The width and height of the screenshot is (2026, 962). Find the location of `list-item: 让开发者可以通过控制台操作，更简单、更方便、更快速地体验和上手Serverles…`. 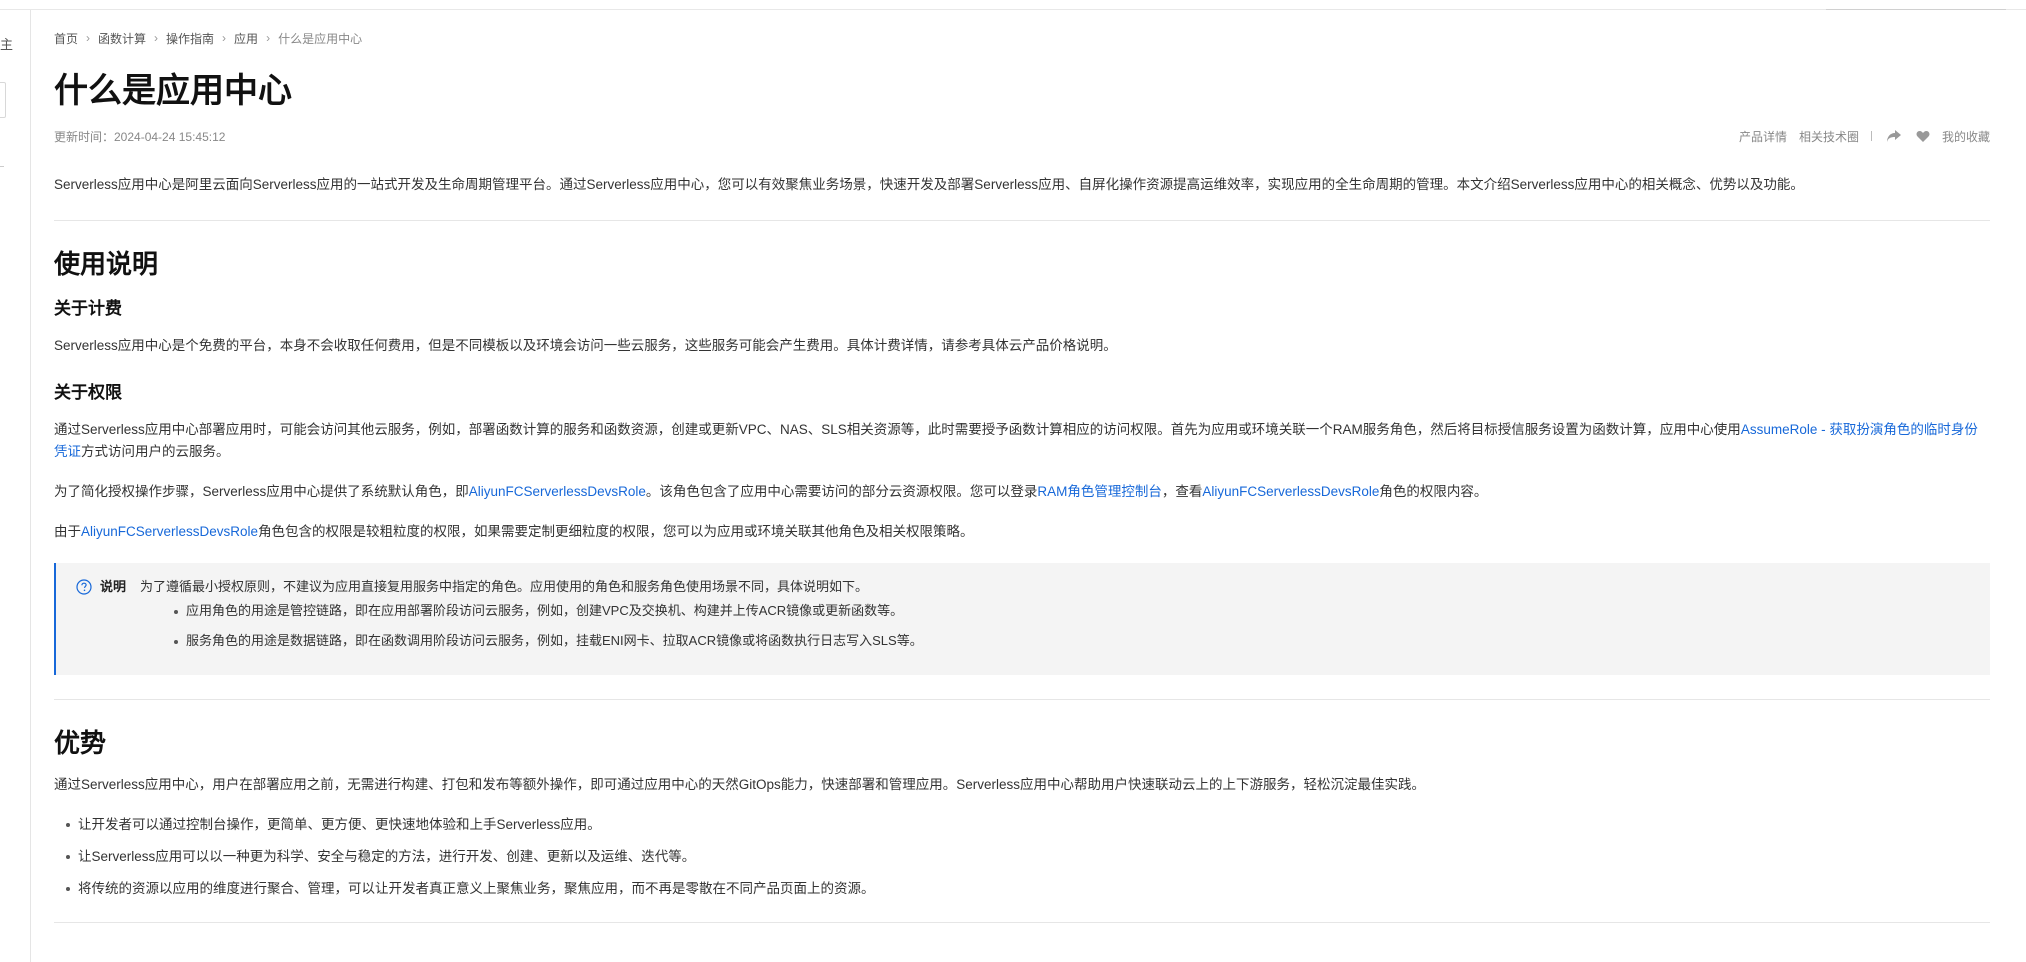

list-item: 让开发者可以通过控制台操作，更简单、更方便、更快速地体验和上手Serverles… is located at coordinates (1028, 825).